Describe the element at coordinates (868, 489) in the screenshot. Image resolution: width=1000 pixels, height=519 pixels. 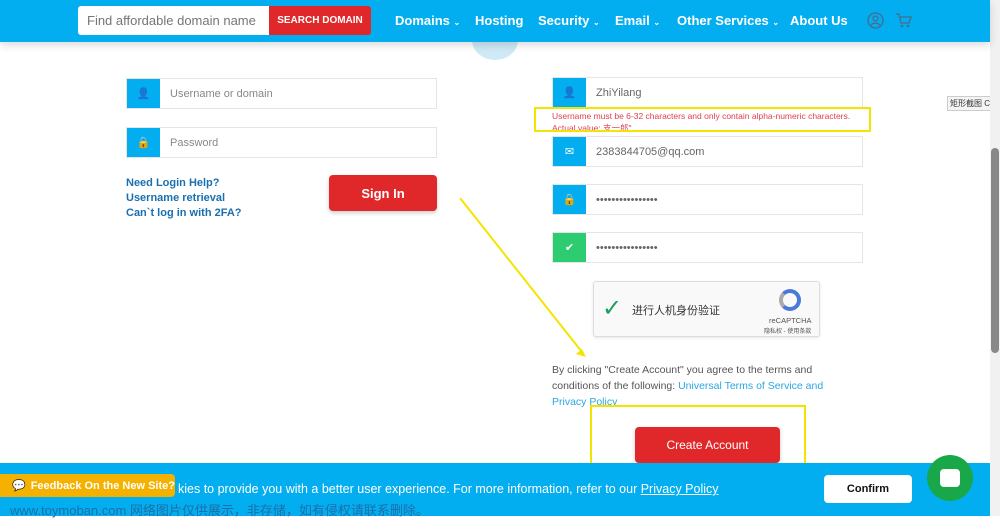
I see `confirm-button: Confirm` at that location.